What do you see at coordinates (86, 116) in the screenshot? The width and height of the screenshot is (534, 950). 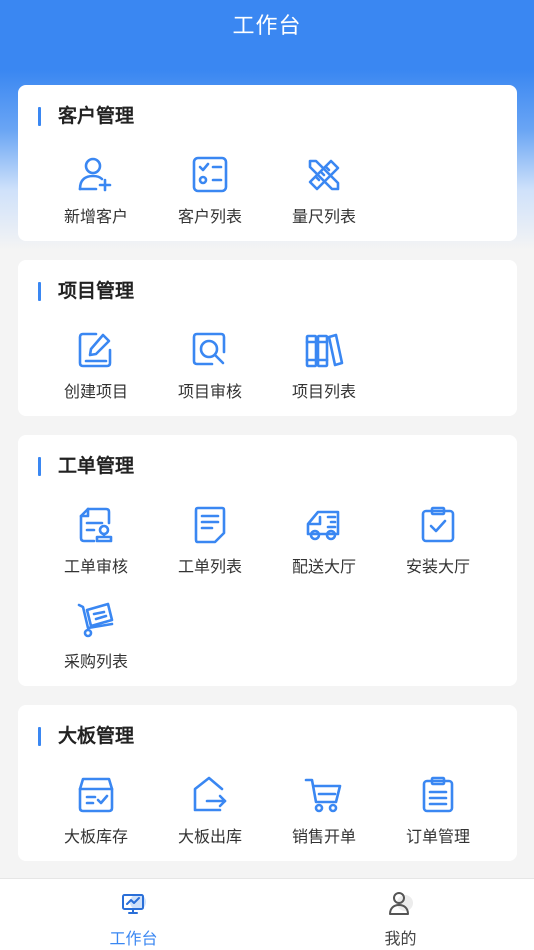 I see `section-title: 客户管理` at bounding box center [86, 116].